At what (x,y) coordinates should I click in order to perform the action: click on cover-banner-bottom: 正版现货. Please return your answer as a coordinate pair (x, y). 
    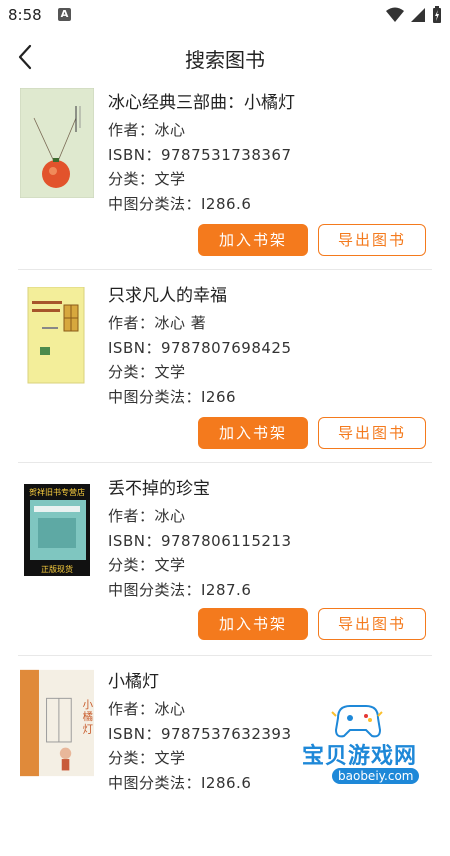
    Looking at the image, I should click on (57, 569).